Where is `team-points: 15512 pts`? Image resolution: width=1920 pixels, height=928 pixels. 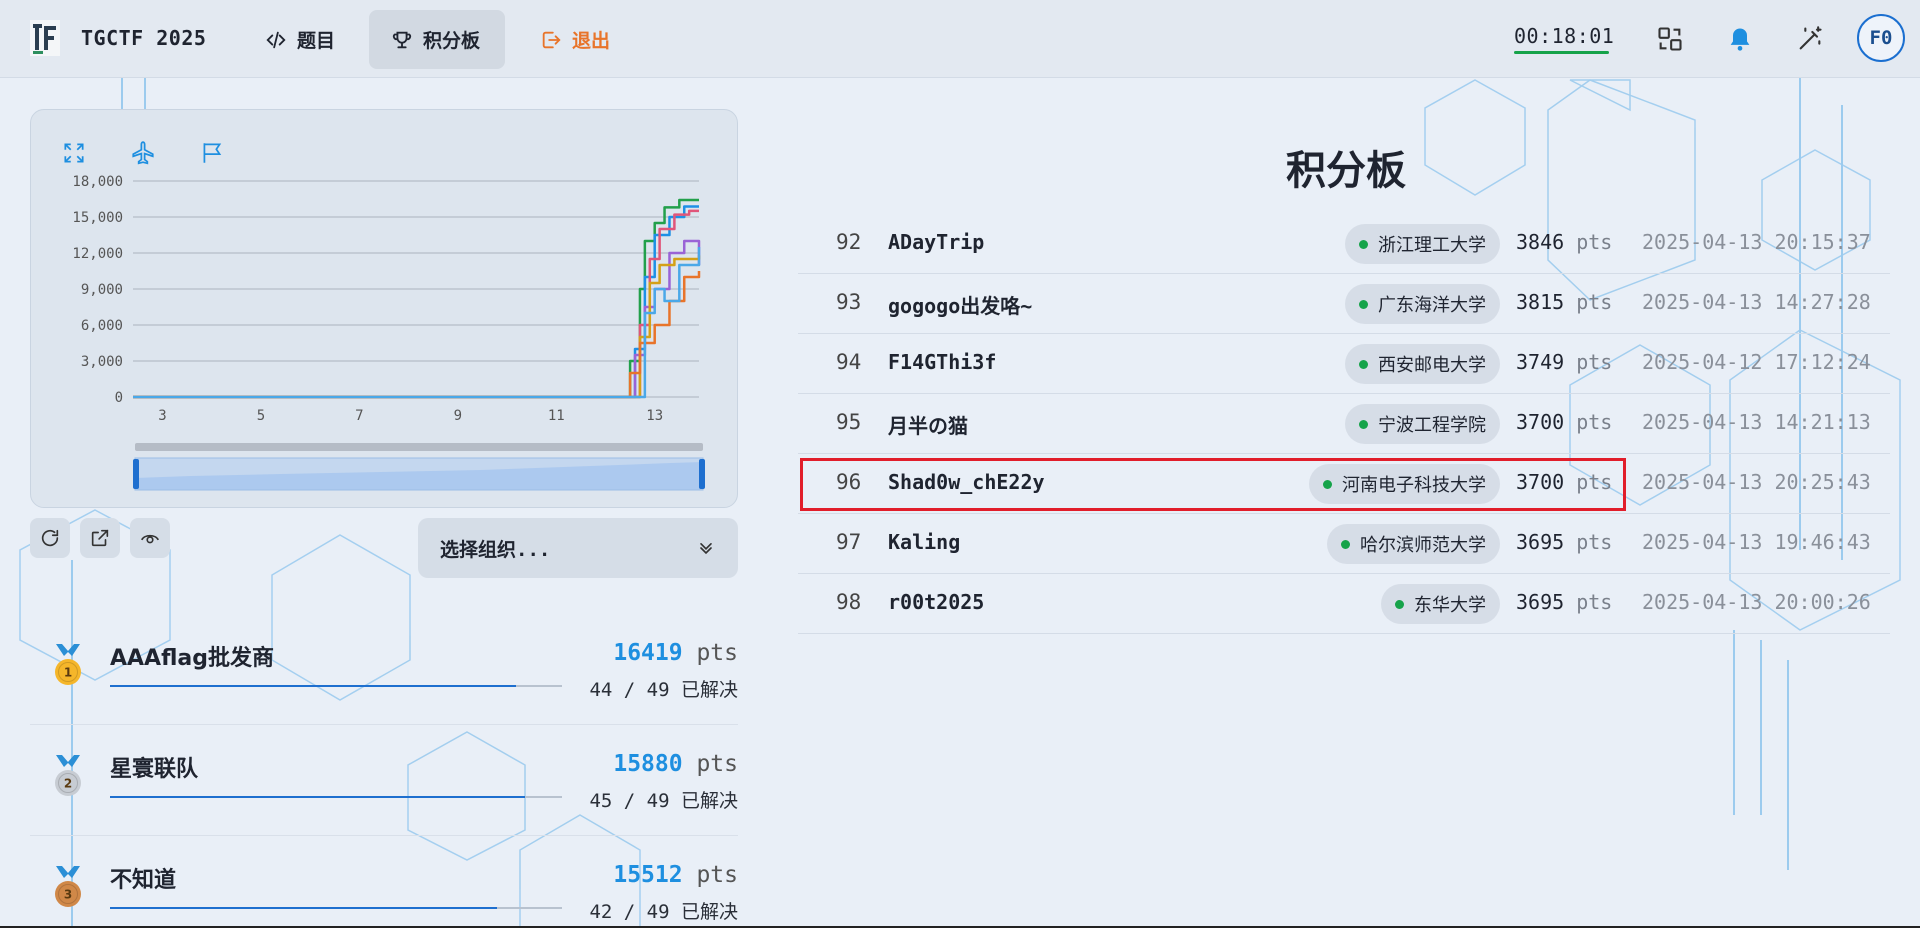 team-points: 15512 pts is located at coordinates (675, 875).